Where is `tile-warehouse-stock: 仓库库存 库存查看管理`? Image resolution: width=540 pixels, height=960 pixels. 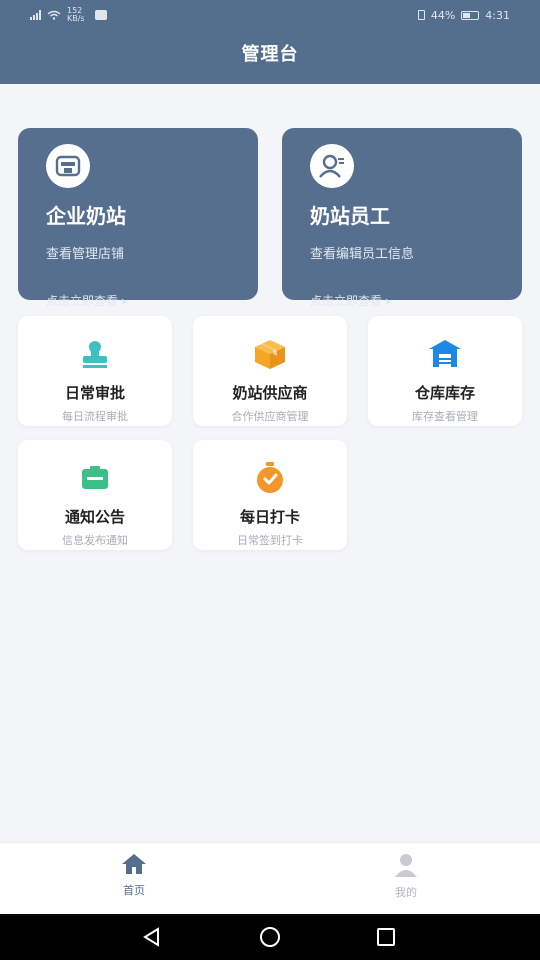
tile-warehouse-stock: 仓库库存 库存查看管理 is located at coordinates (445, 371).